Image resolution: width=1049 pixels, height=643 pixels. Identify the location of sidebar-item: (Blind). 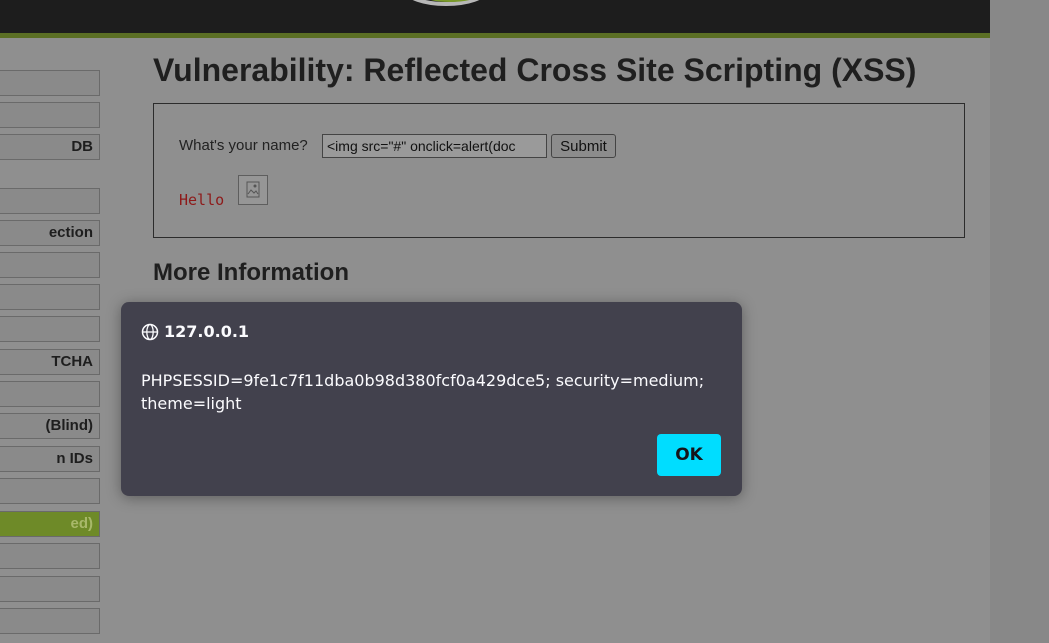
(50, 426).